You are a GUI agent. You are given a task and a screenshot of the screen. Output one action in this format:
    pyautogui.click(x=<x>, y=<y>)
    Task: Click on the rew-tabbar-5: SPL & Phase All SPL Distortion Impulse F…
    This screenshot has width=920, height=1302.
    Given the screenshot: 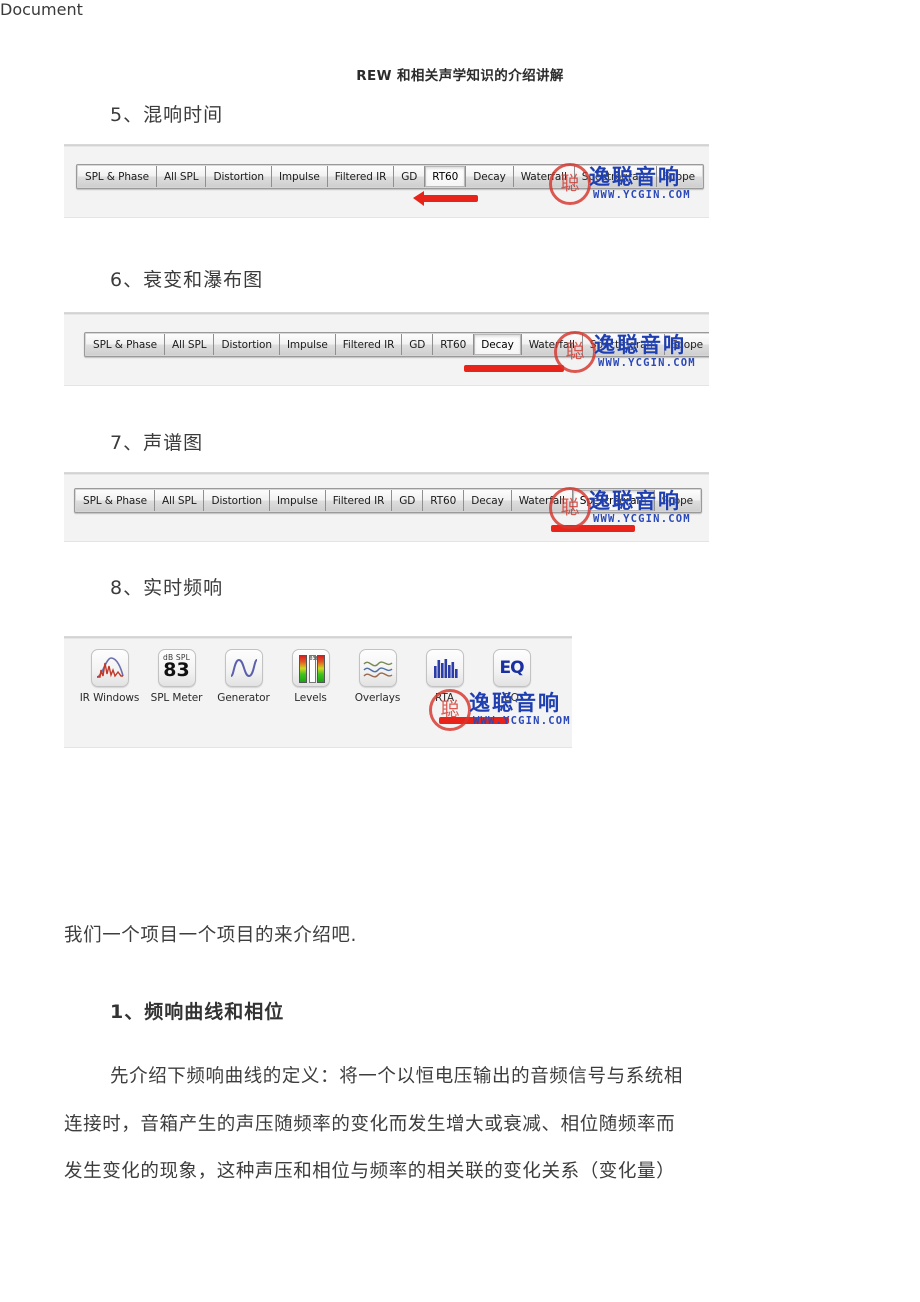 What is the action you would take?
    pyautogui.click(x=390, y=176)
    